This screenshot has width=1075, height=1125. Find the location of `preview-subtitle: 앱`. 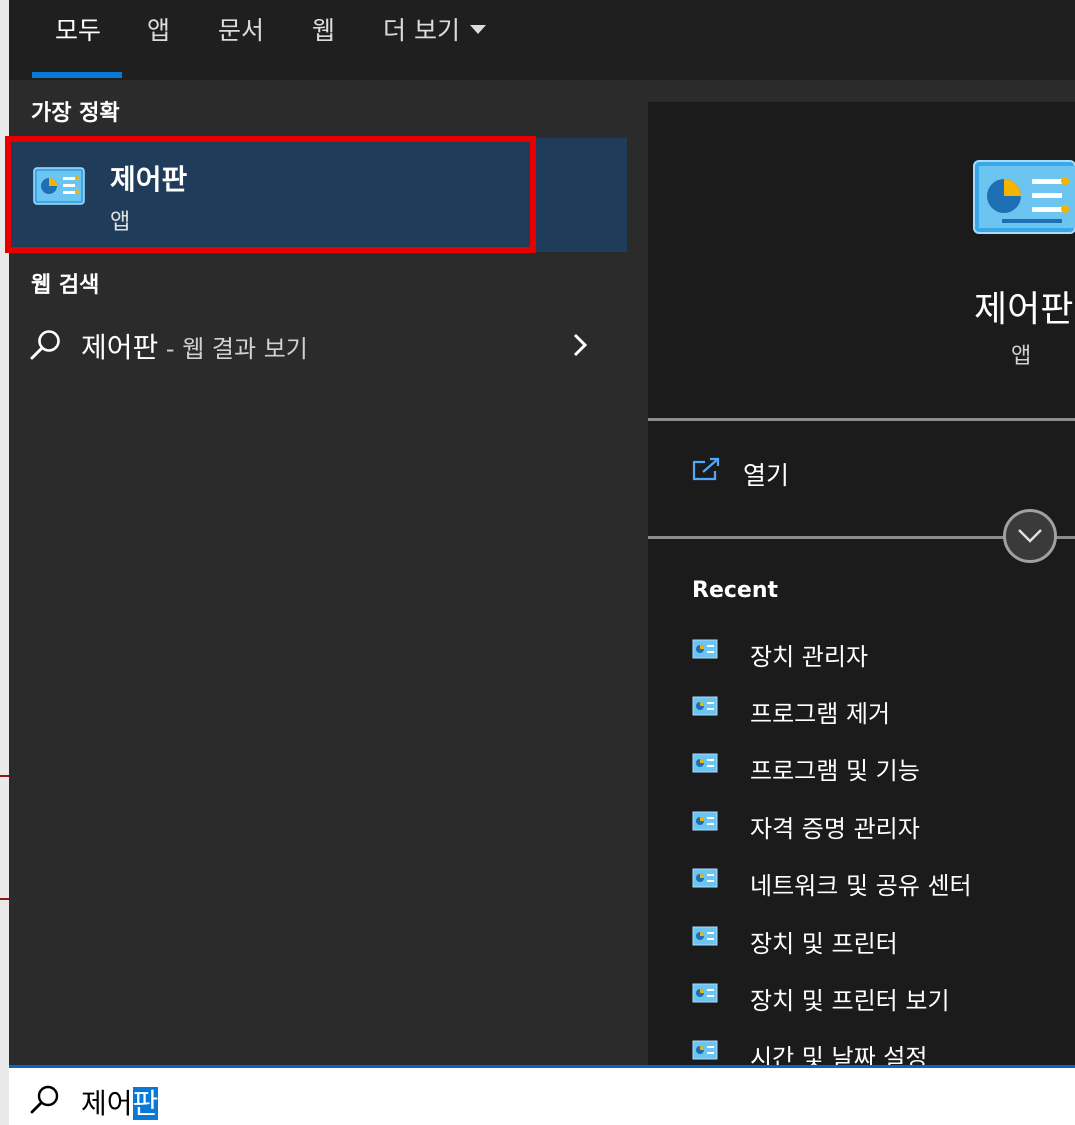

preview-subtitle: 앱 is located at coordinates (1021, 356).